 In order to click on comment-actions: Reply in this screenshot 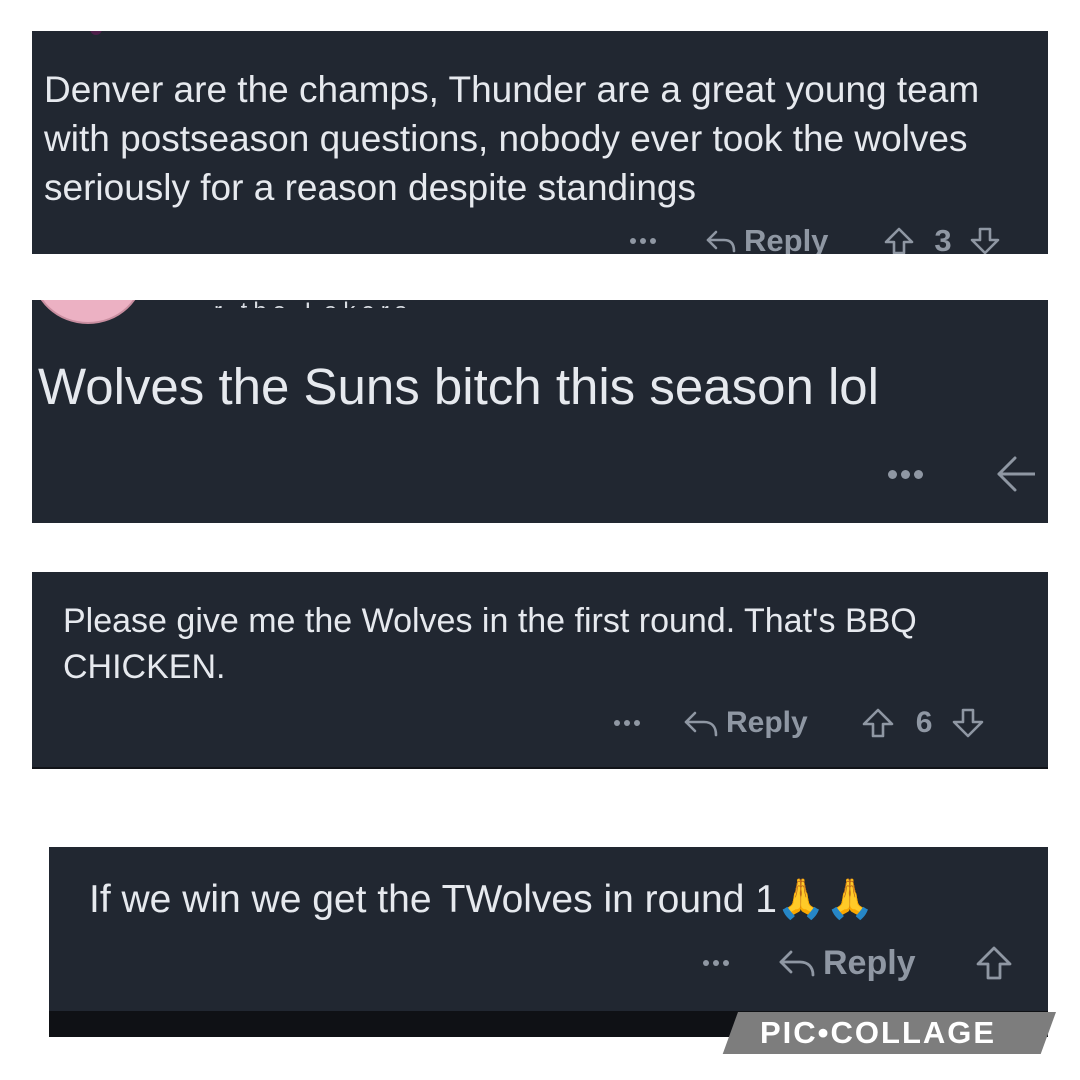, I will do `click(858, 963)`.